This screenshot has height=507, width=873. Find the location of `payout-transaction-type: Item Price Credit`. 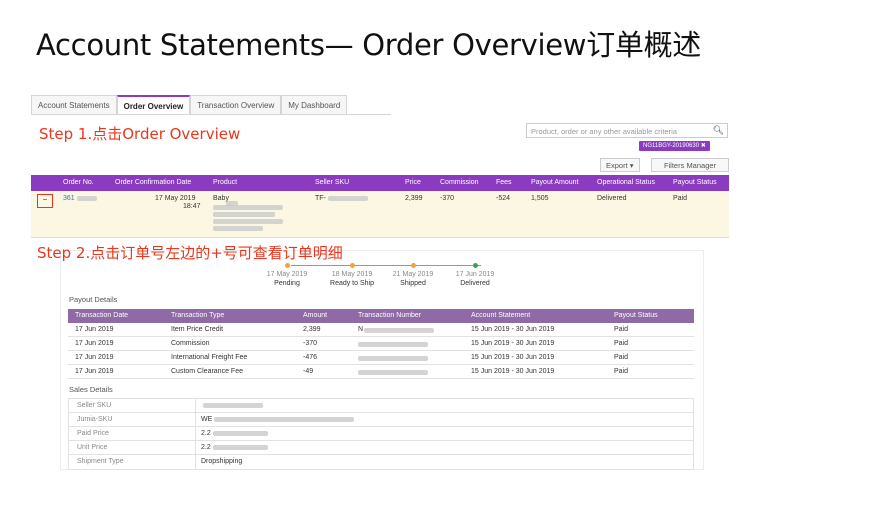

payout-transaction-type: Item Price Credit is located at coordinates (197, 329).